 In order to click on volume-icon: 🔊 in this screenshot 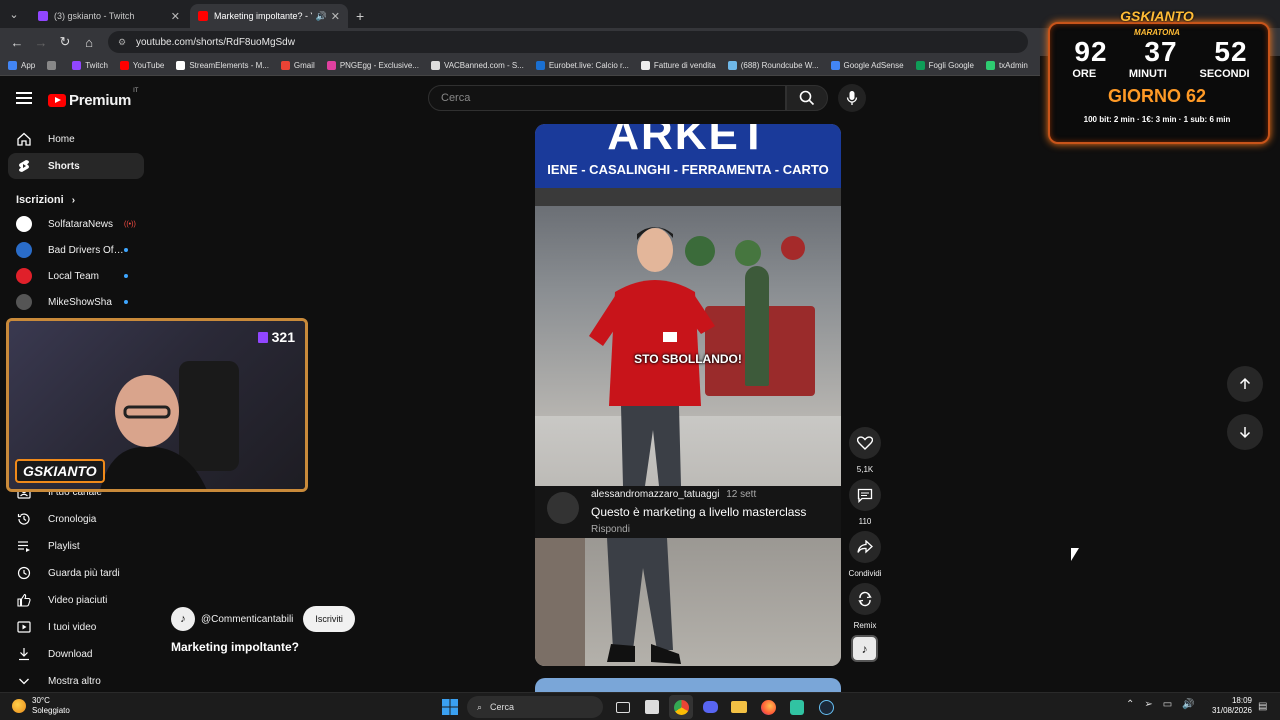, I will do `click(1188, 704)`.